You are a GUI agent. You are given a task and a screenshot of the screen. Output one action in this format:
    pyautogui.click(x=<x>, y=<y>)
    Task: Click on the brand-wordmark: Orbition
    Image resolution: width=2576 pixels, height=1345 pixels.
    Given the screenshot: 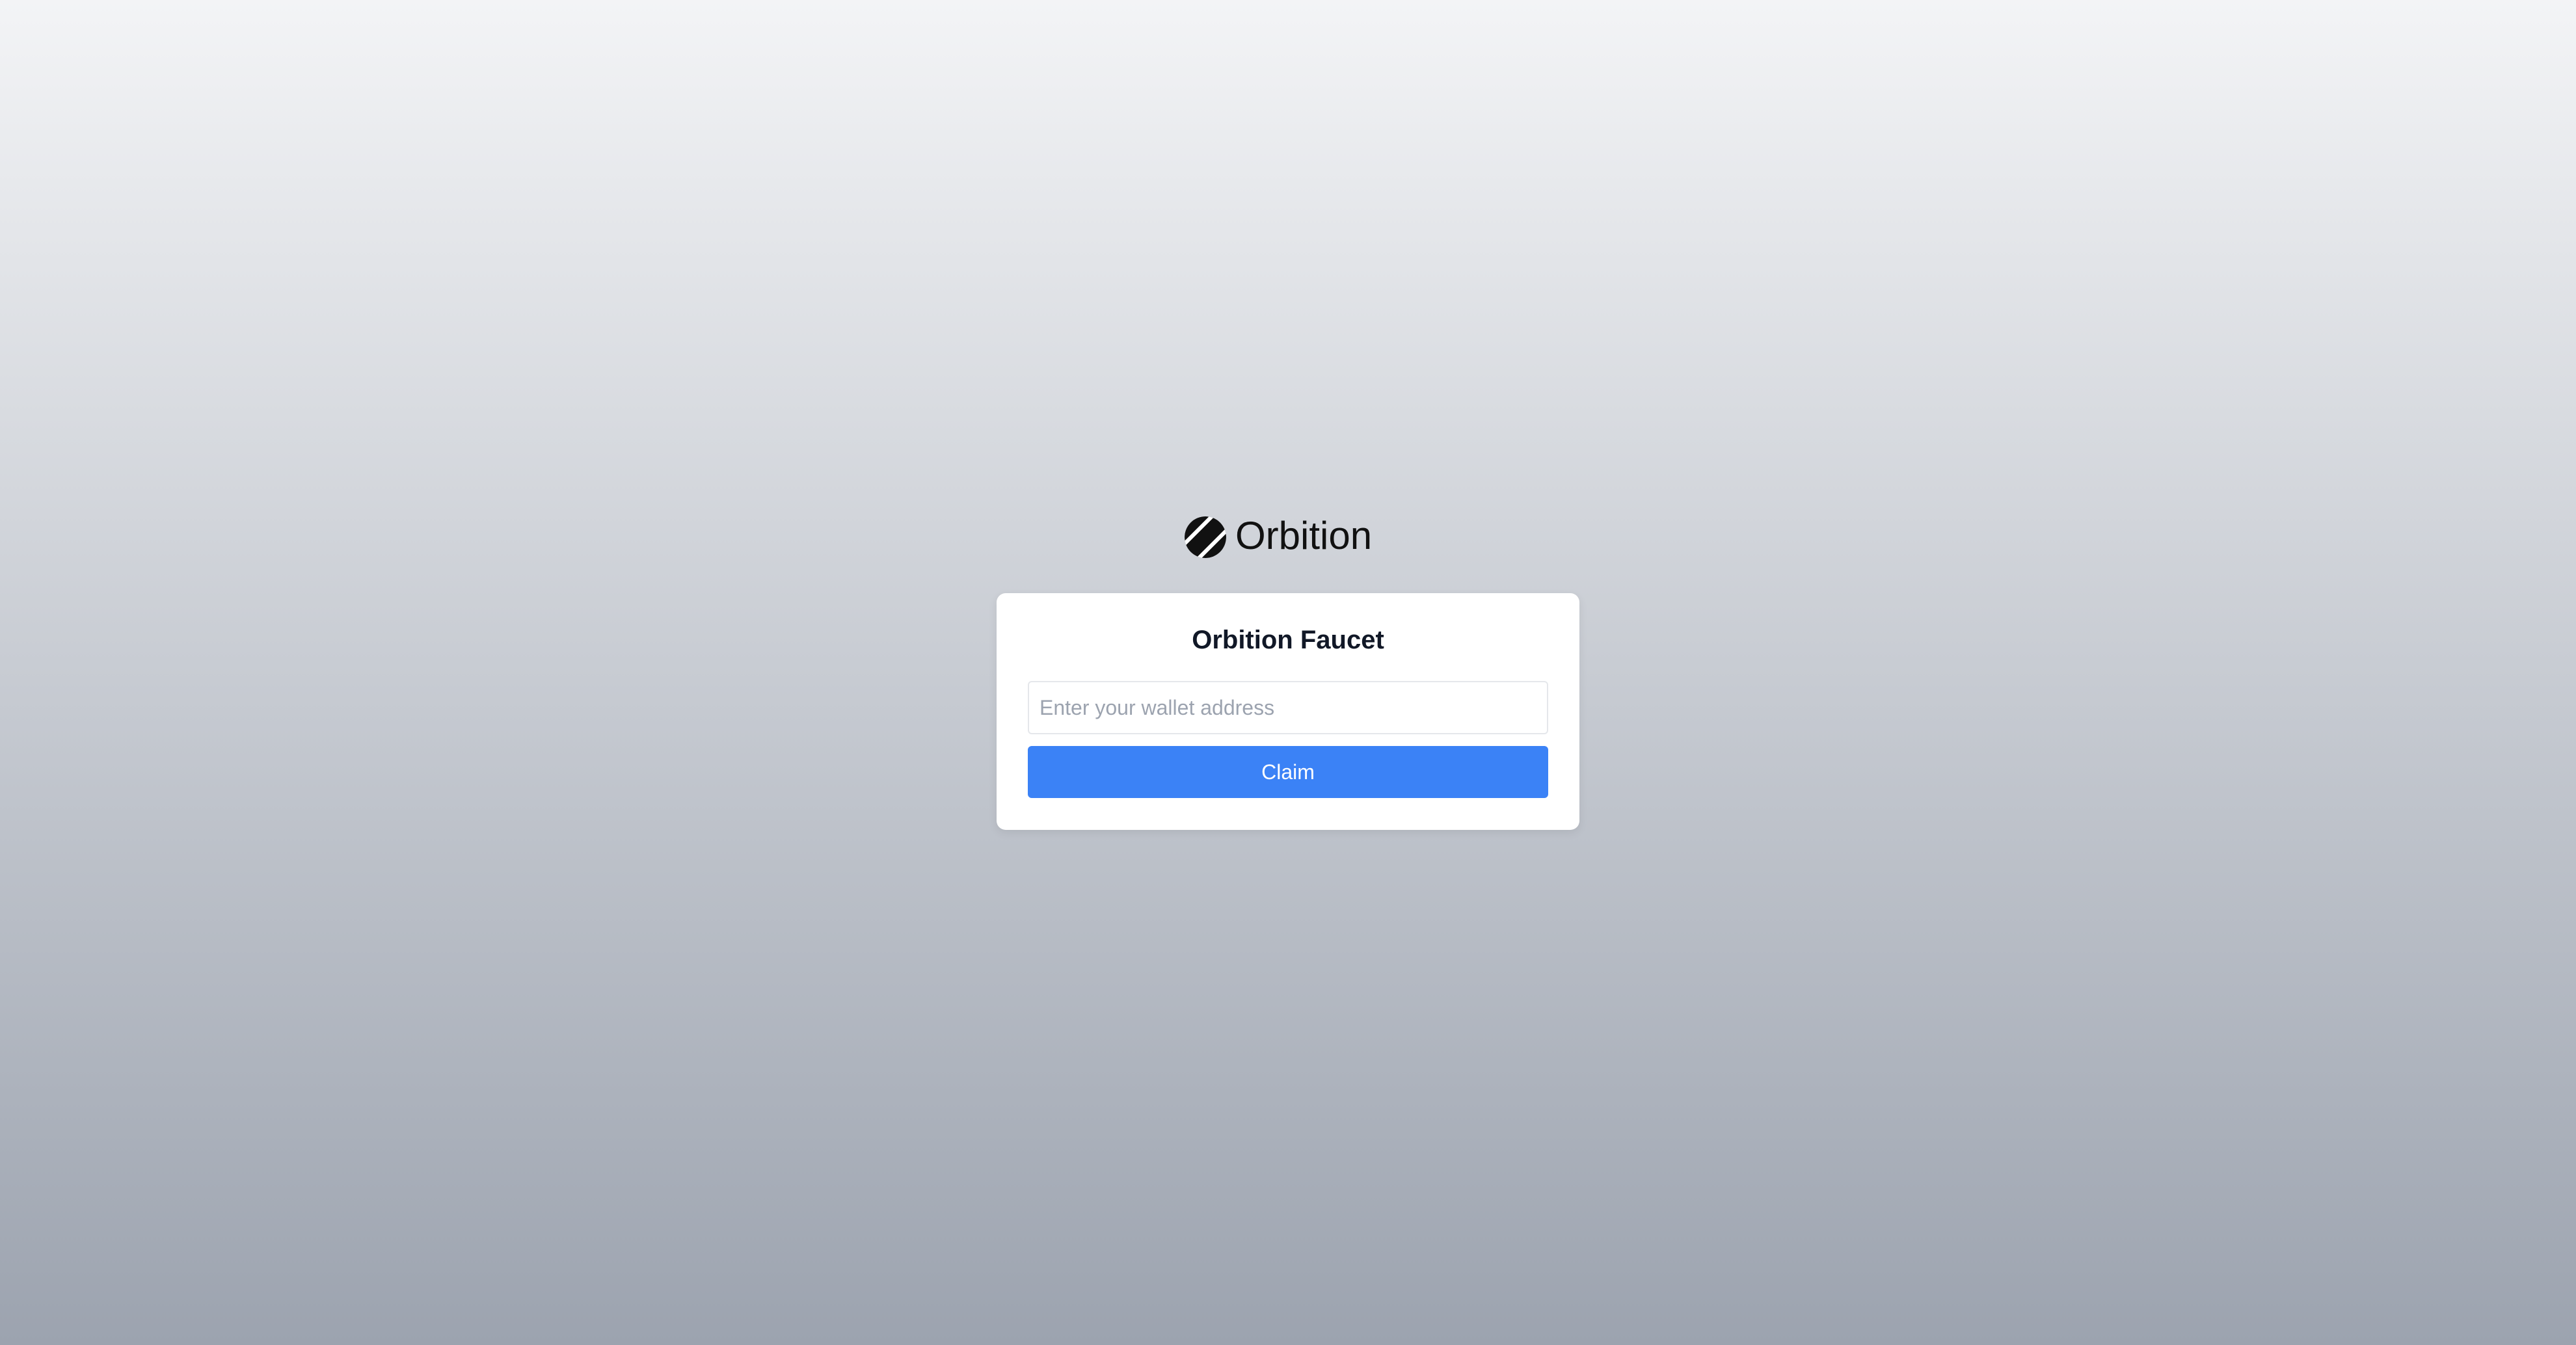 What is the action you would take?
    pyautogui.click(x=1303, y=536)
    